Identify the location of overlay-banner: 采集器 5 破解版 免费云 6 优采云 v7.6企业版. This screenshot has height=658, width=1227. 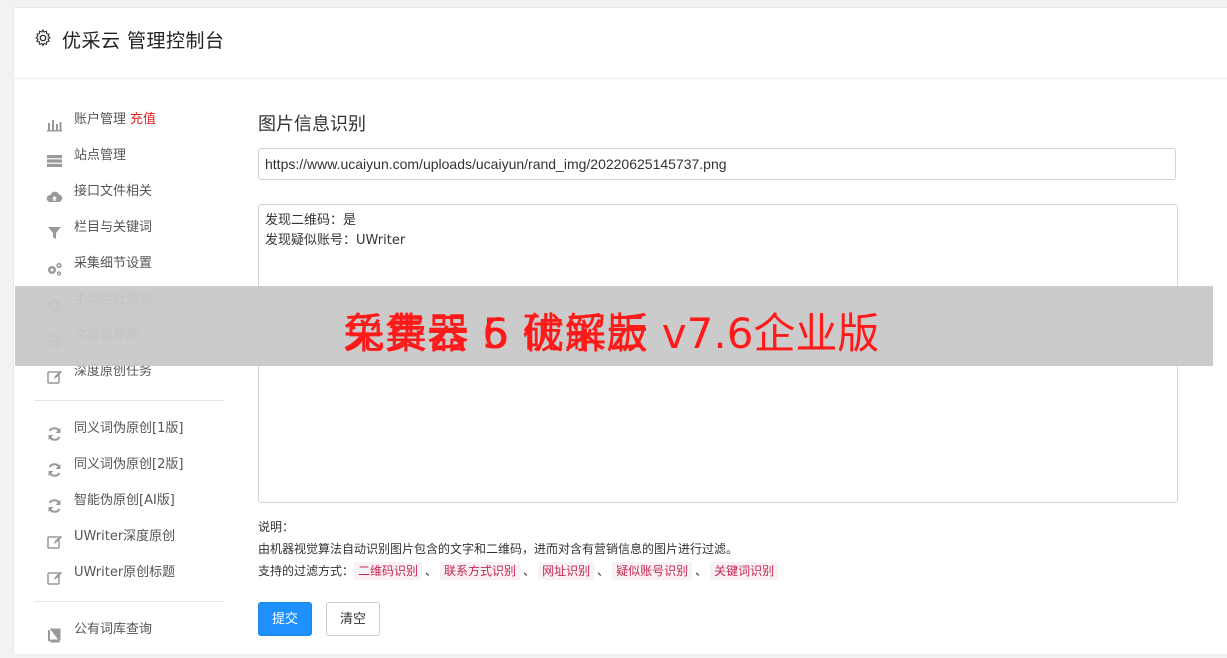
(614, 326).